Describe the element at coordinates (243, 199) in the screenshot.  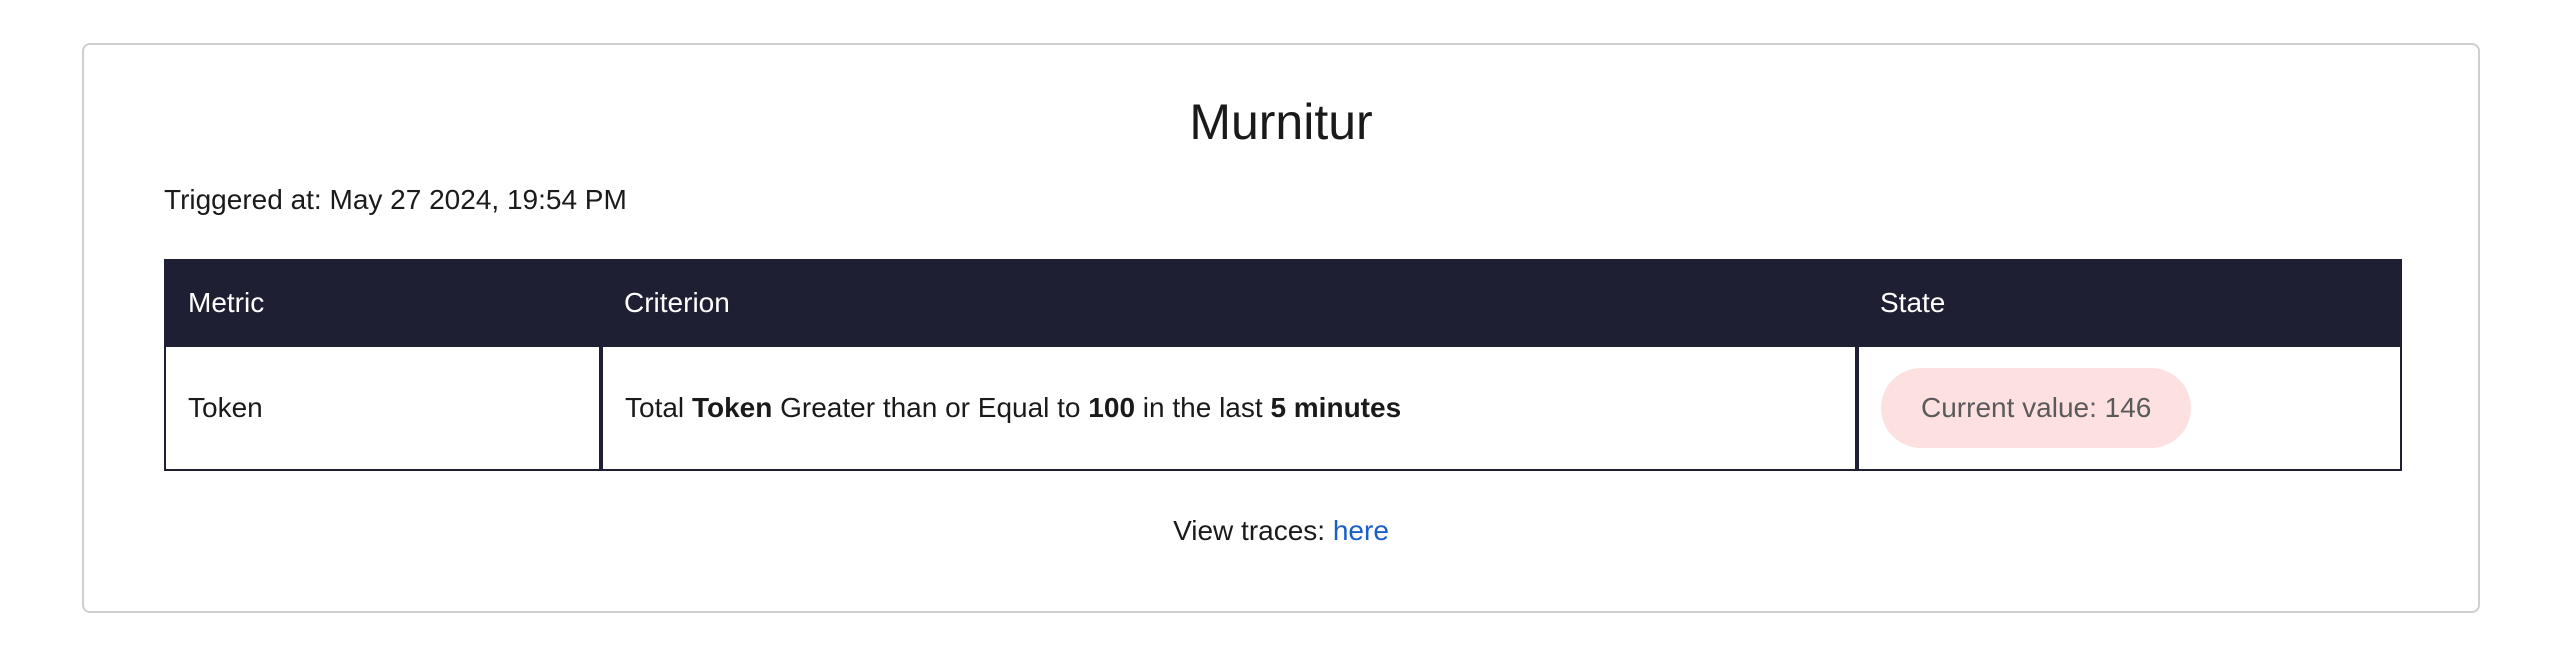
I see `triggered-label: Triggered at:` at that location.